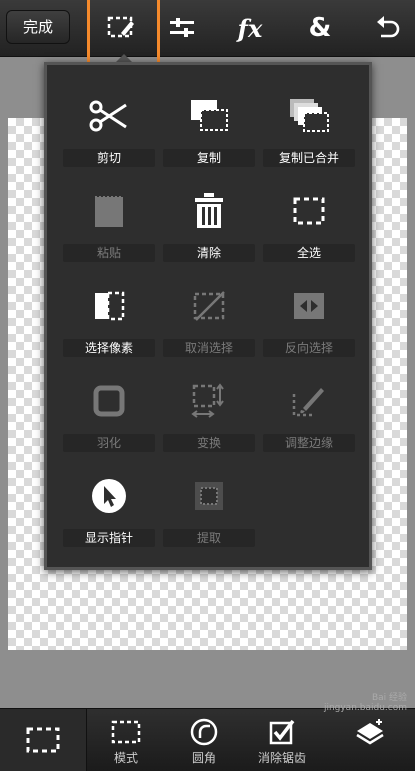 The width and height of the screenshot is (415, 771). I want to click on adjustments-icon, so click(182, 28).